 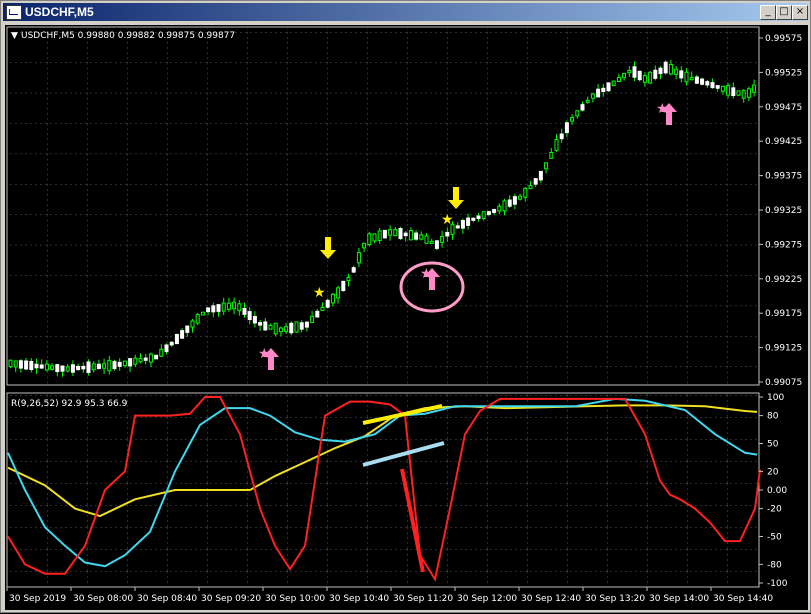 What do you see at coordinates (37, 599) in the screenshot?
I see `time-axis-label: 30 Sep 2019` at bounding box center [37, 599].